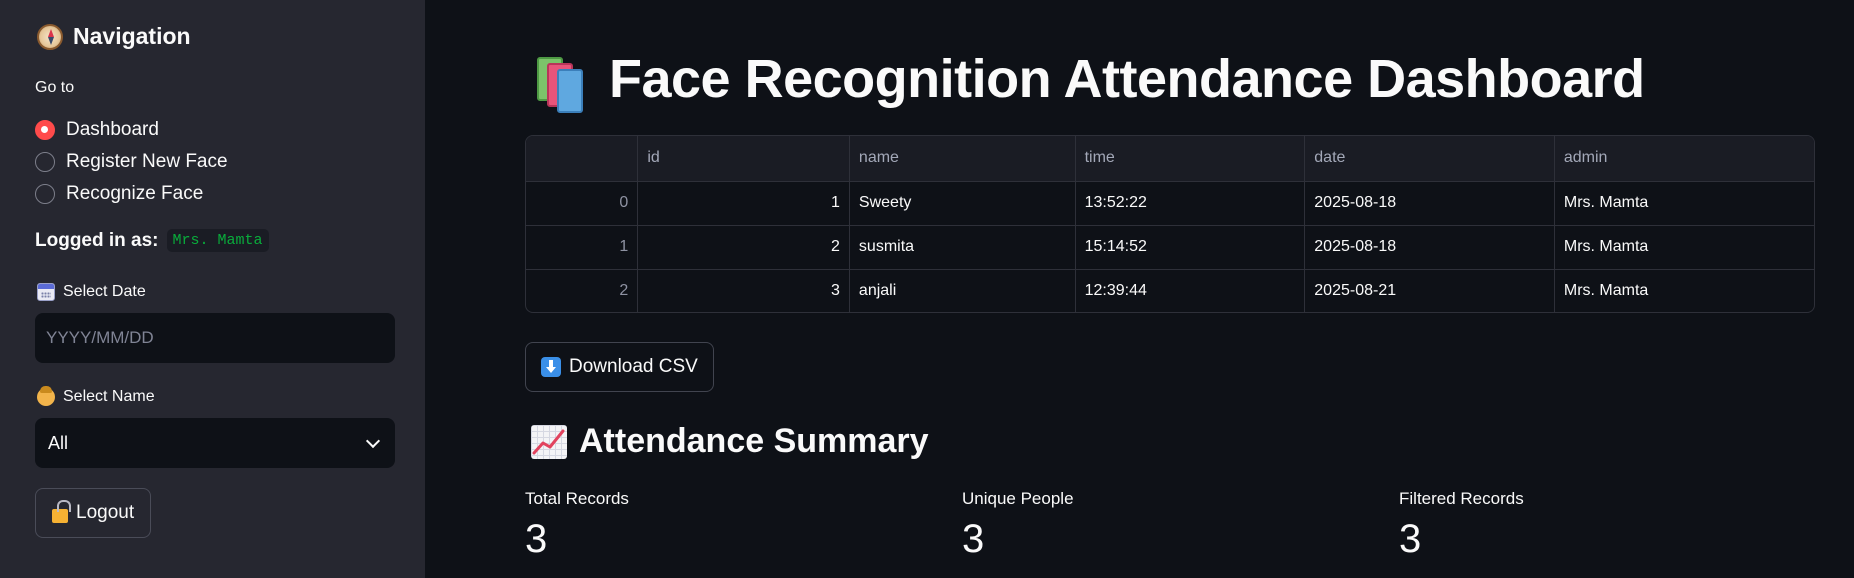 Image resolution: width=1854 pixels, height=578 pixels. I want to click on table-cell-id: 1, so click(743, 203).